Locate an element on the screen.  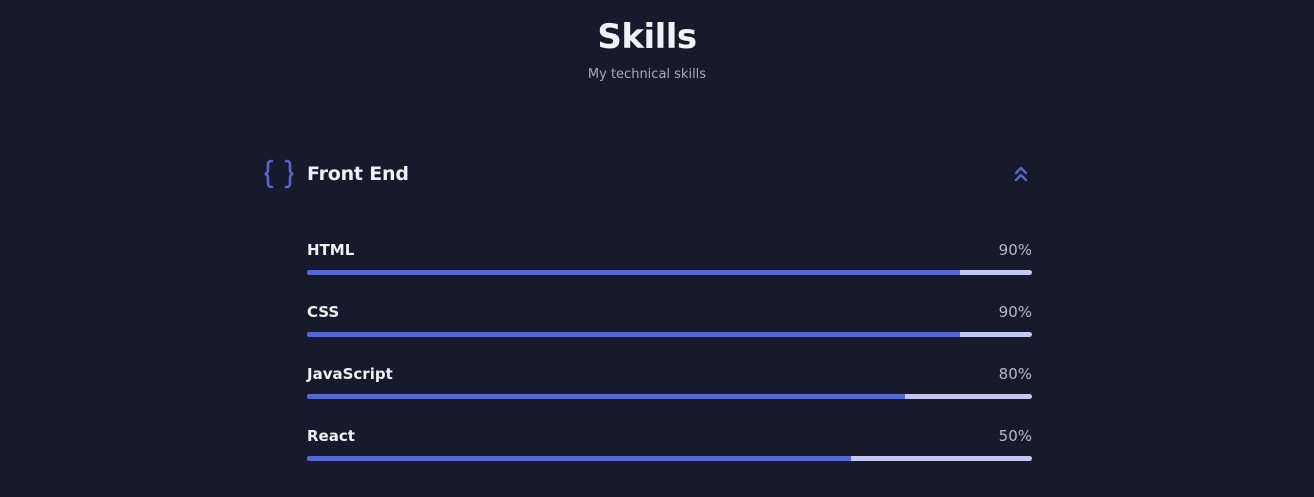
section-title: Skills is located at coordinates (647, 37).